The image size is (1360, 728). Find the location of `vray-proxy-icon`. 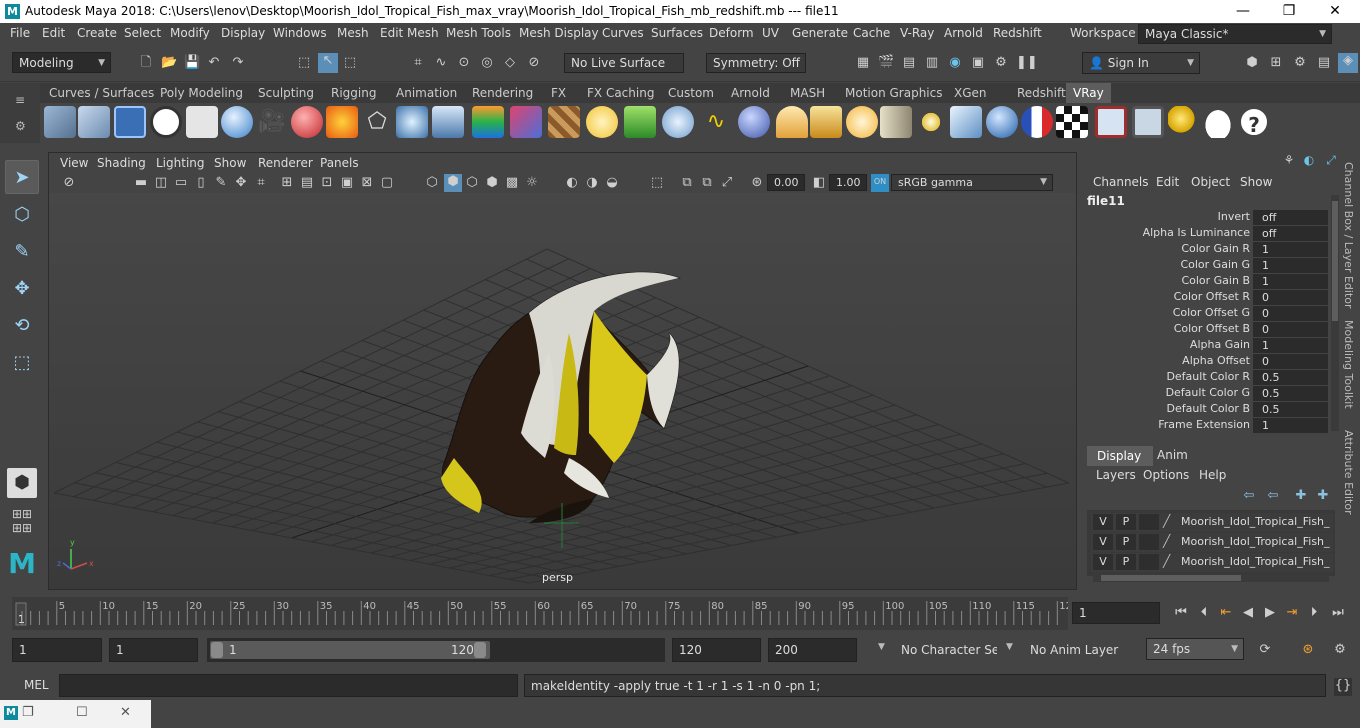

vray-proxy-icon is located at coordinates (564, 122).